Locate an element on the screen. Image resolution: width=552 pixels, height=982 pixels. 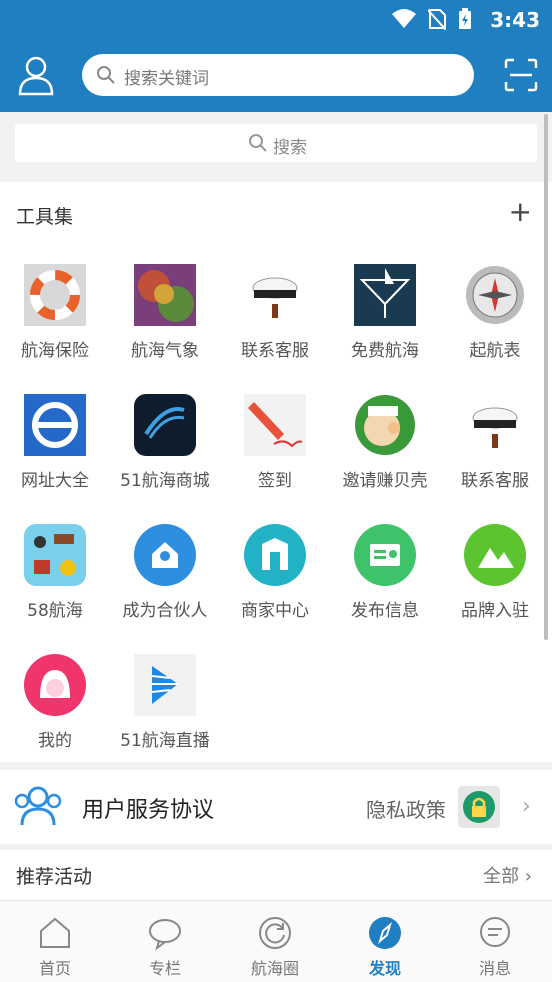
home-icon is located at coordinates (55, 932).